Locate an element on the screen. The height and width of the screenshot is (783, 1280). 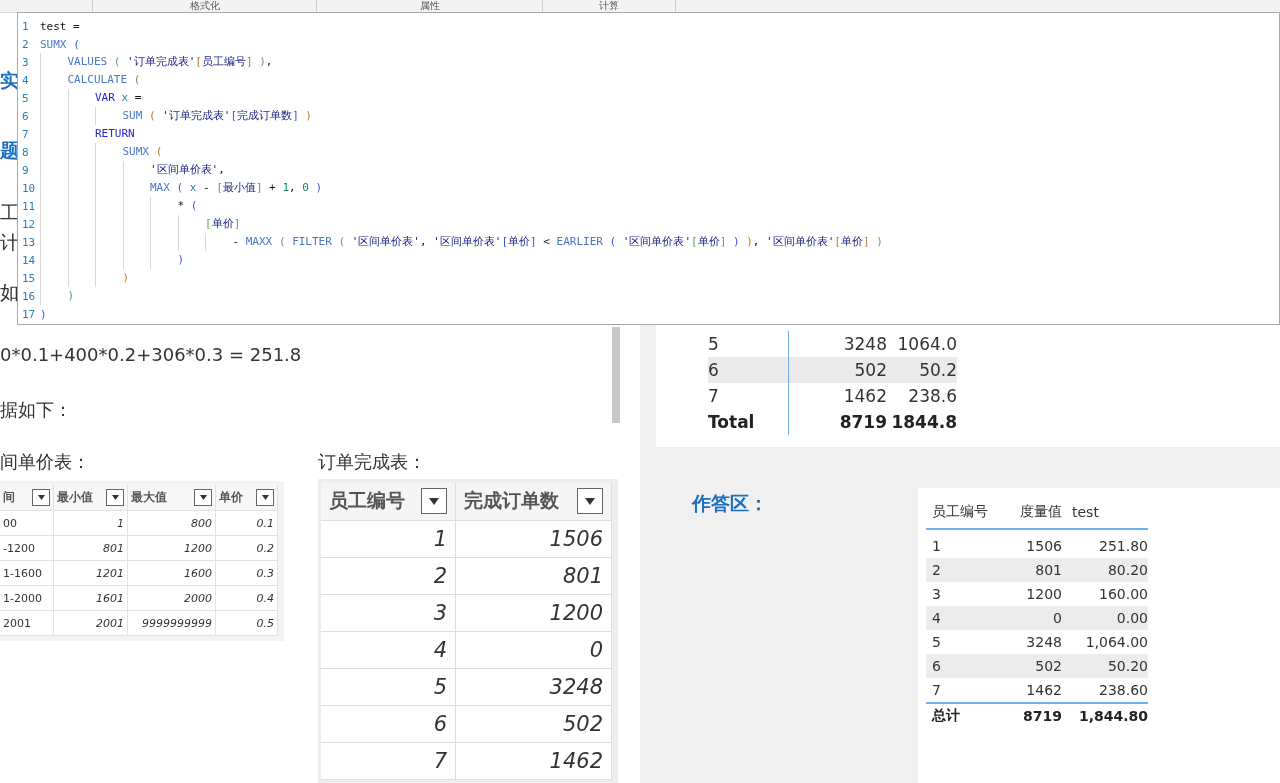
code-line: test = is located at coordinates (60, 26).